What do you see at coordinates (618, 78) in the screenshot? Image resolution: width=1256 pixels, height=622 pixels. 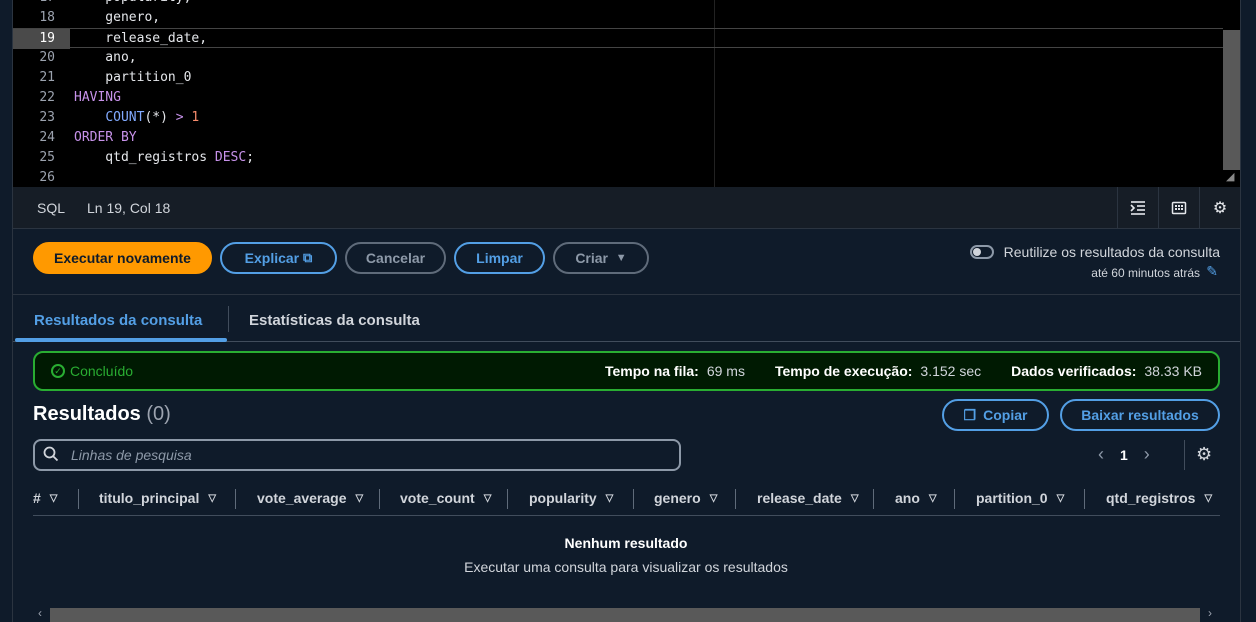 I see `editor-line: 21 partition_0` at bounding box center [618, 78].